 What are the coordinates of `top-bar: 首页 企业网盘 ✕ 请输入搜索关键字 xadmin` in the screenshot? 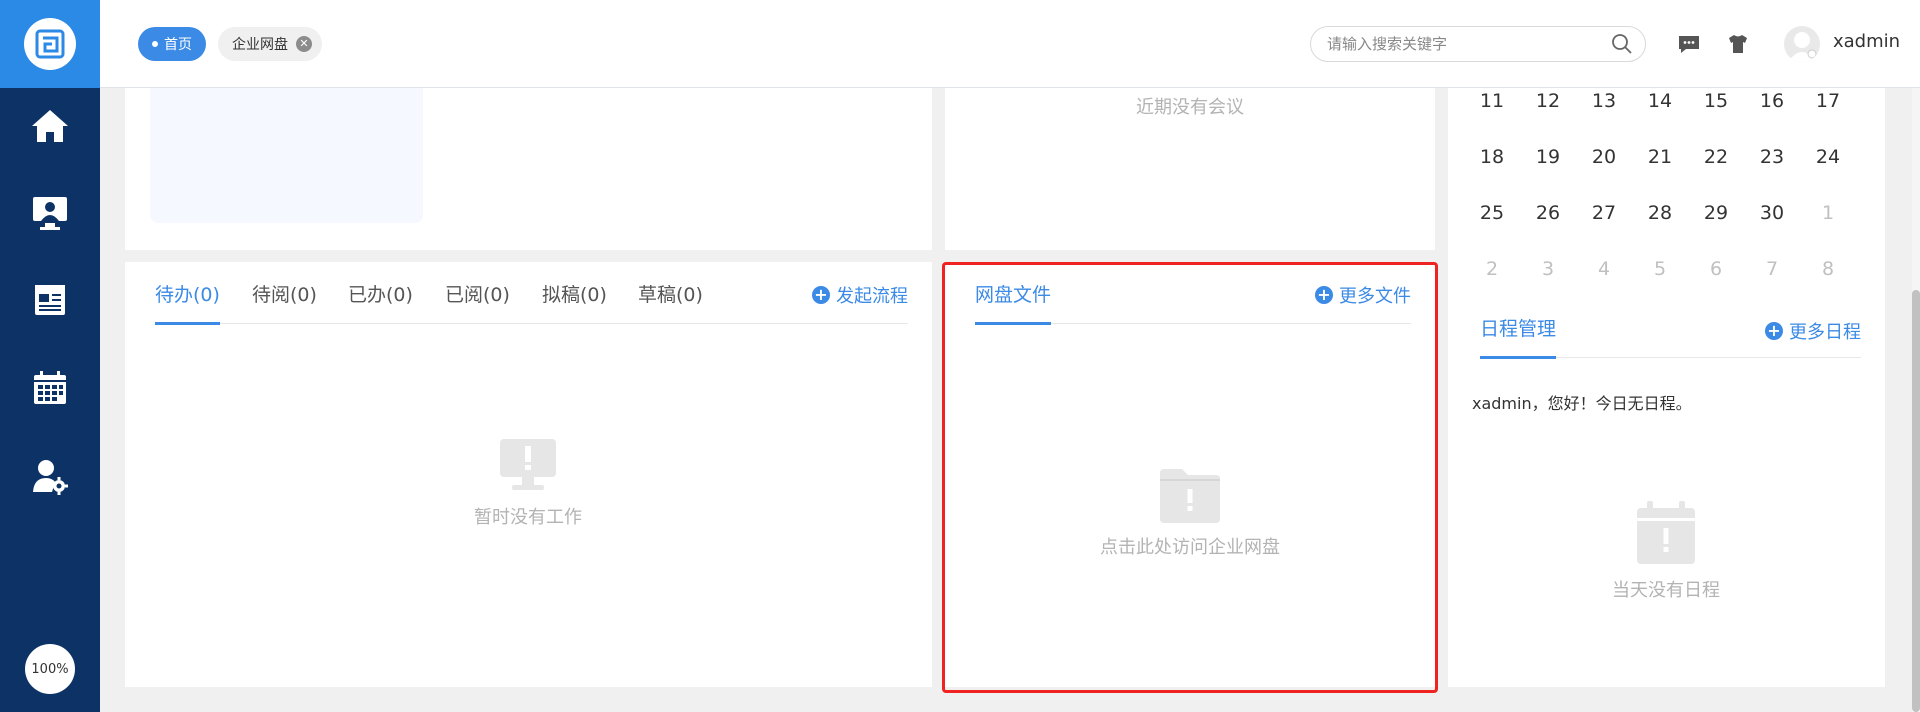 It's located at (1010, 44).